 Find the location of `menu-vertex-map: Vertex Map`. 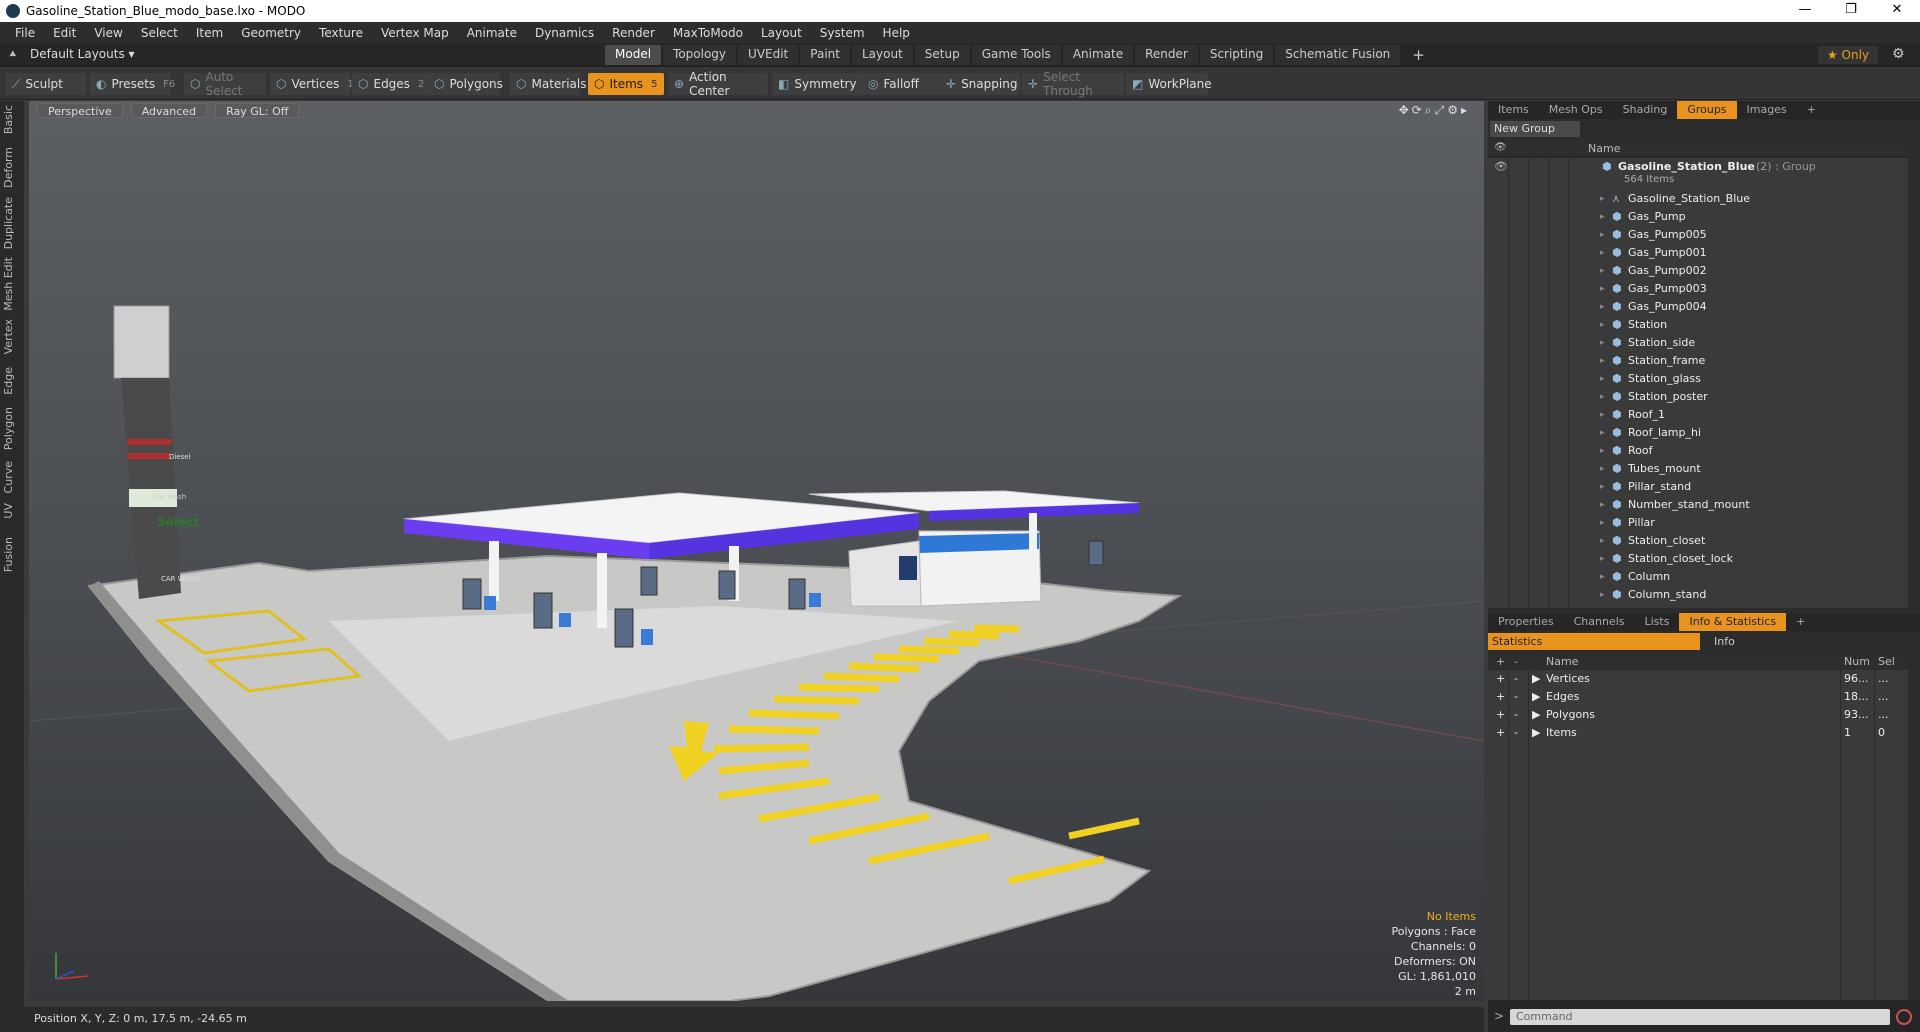

menu-vertex-map: Vertex Map is located at coordinates (415, 33).